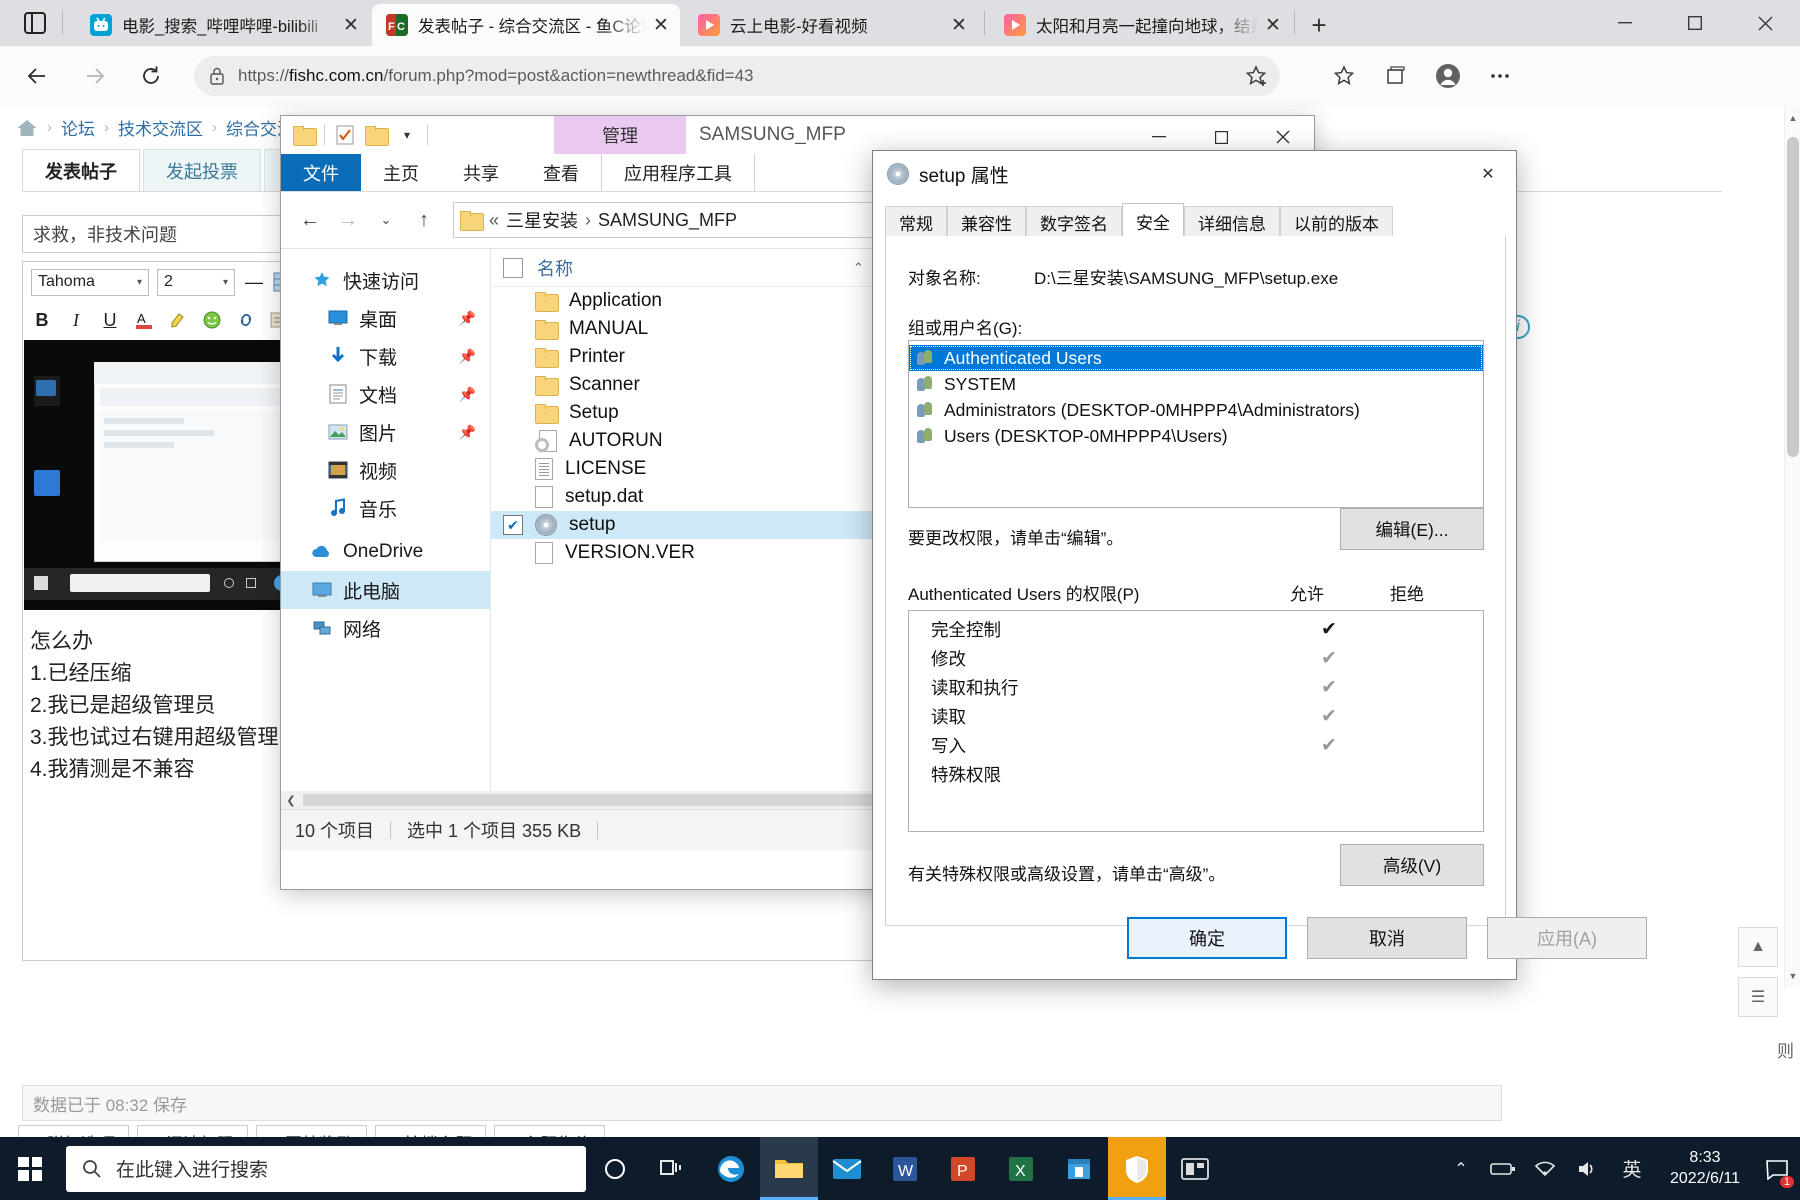 The image size is (1800, 1200). I want to click on table-row: 写入 ✔, so click(1196, 745).